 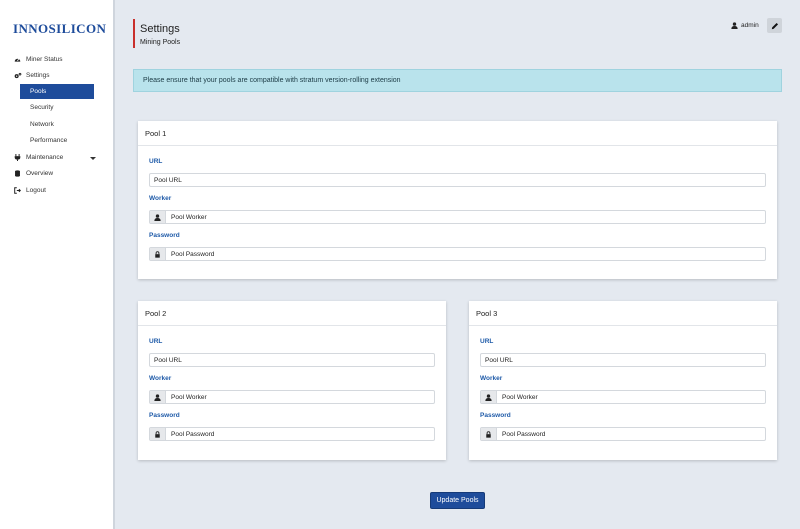 I want to click on sidebar-item-label: Settings, so click(x=38, y=75).